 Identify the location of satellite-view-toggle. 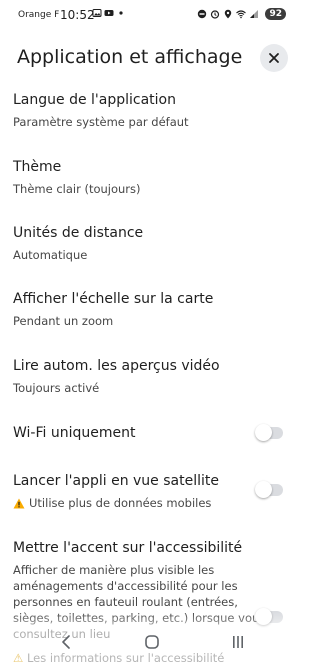
(269, 489).